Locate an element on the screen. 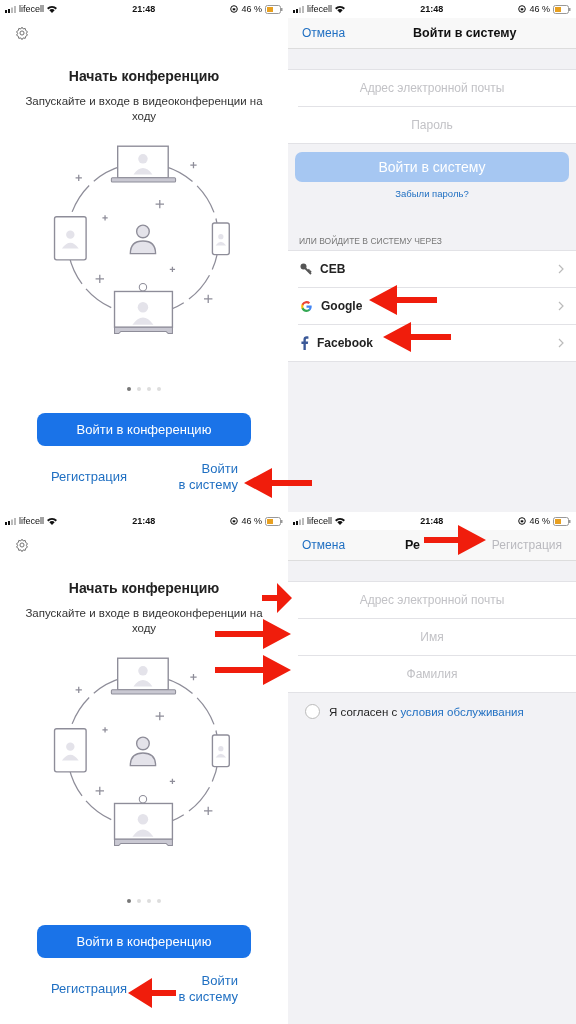 Image resolution: width=576 pixels, height=1024 pixels. key-icon is located at coordinates (306, 269).